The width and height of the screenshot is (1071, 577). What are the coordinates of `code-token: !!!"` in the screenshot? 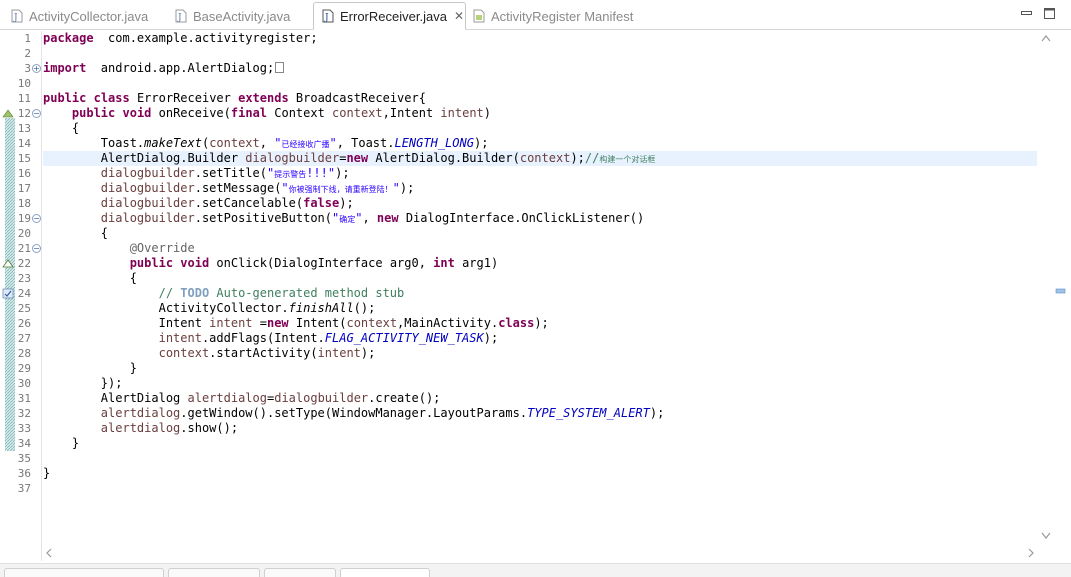 It's located at (321, 173).